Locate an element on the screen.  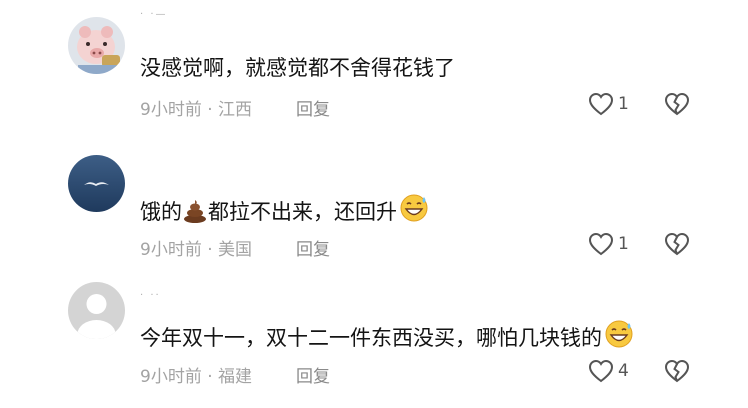
comment-text-part: 饿的 is located at coordinates (161, 212).